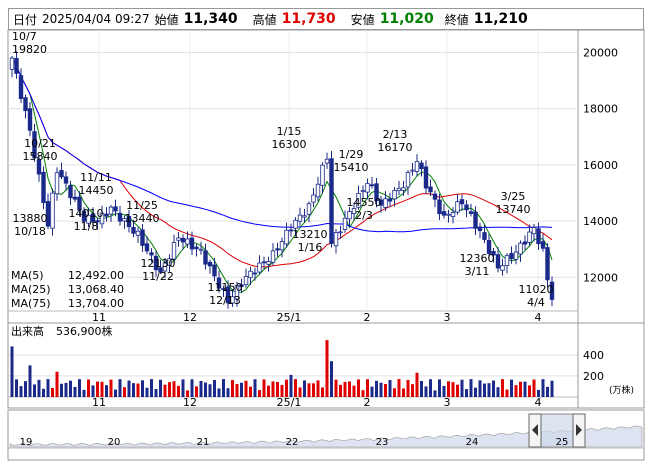  I want to click on annotation-line1: 11/11, so click(96, 177).